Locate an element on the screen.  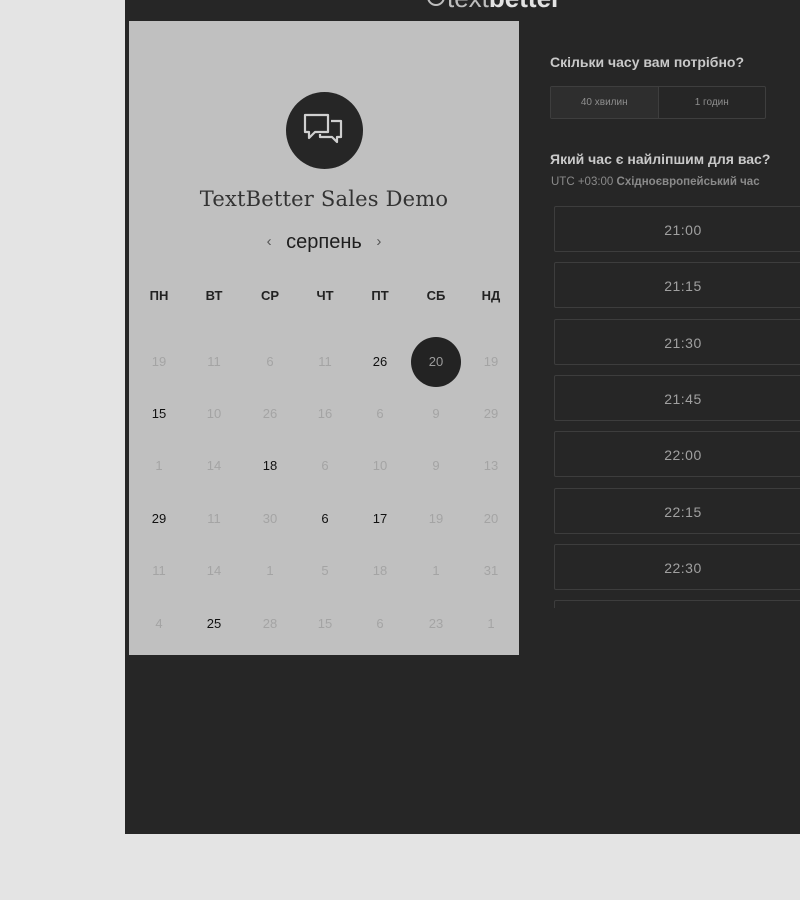
timezone-label: UTC +03:00 Східноєвропейський час is located at coordinates (655, 182).